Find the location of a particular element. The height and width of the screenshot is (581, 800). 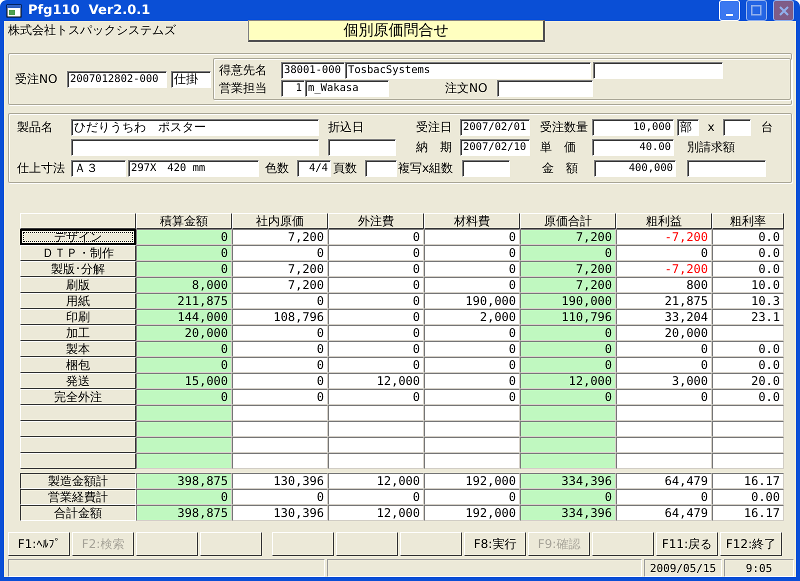

column-header: 社内原価 is located at coordinates (280, 221).